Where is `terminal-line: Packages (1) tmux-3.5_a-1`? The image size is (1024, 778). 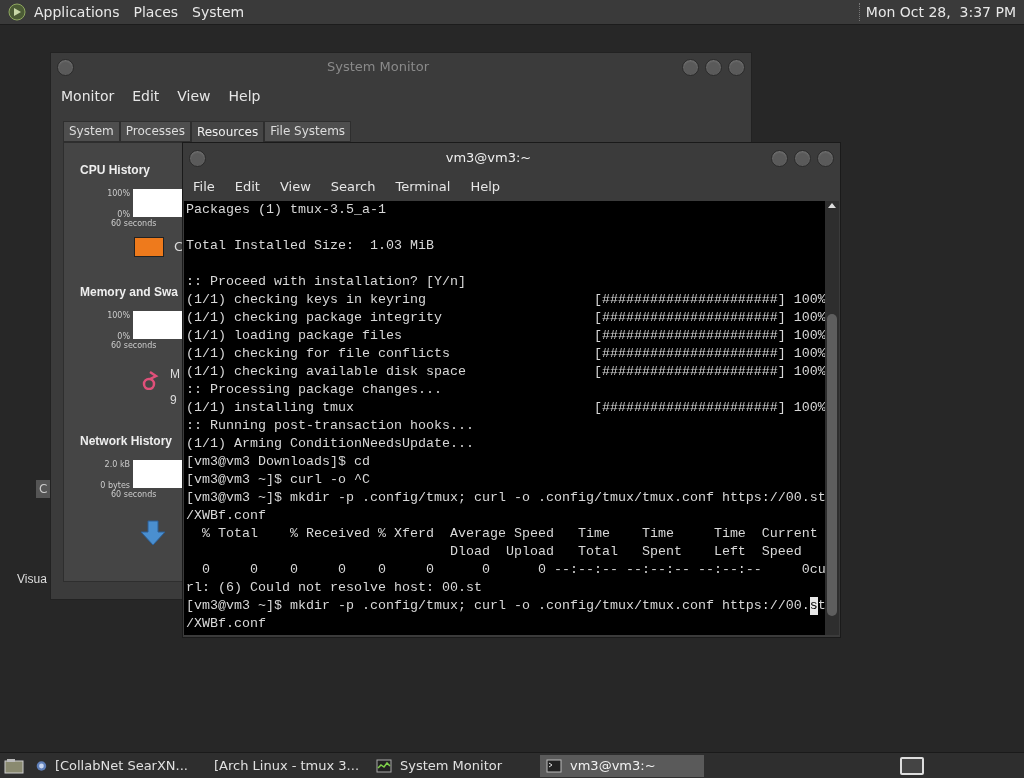 terminal-line: Packages (1) tmux-3.5_a-1 is located at coordinates (286, 210).